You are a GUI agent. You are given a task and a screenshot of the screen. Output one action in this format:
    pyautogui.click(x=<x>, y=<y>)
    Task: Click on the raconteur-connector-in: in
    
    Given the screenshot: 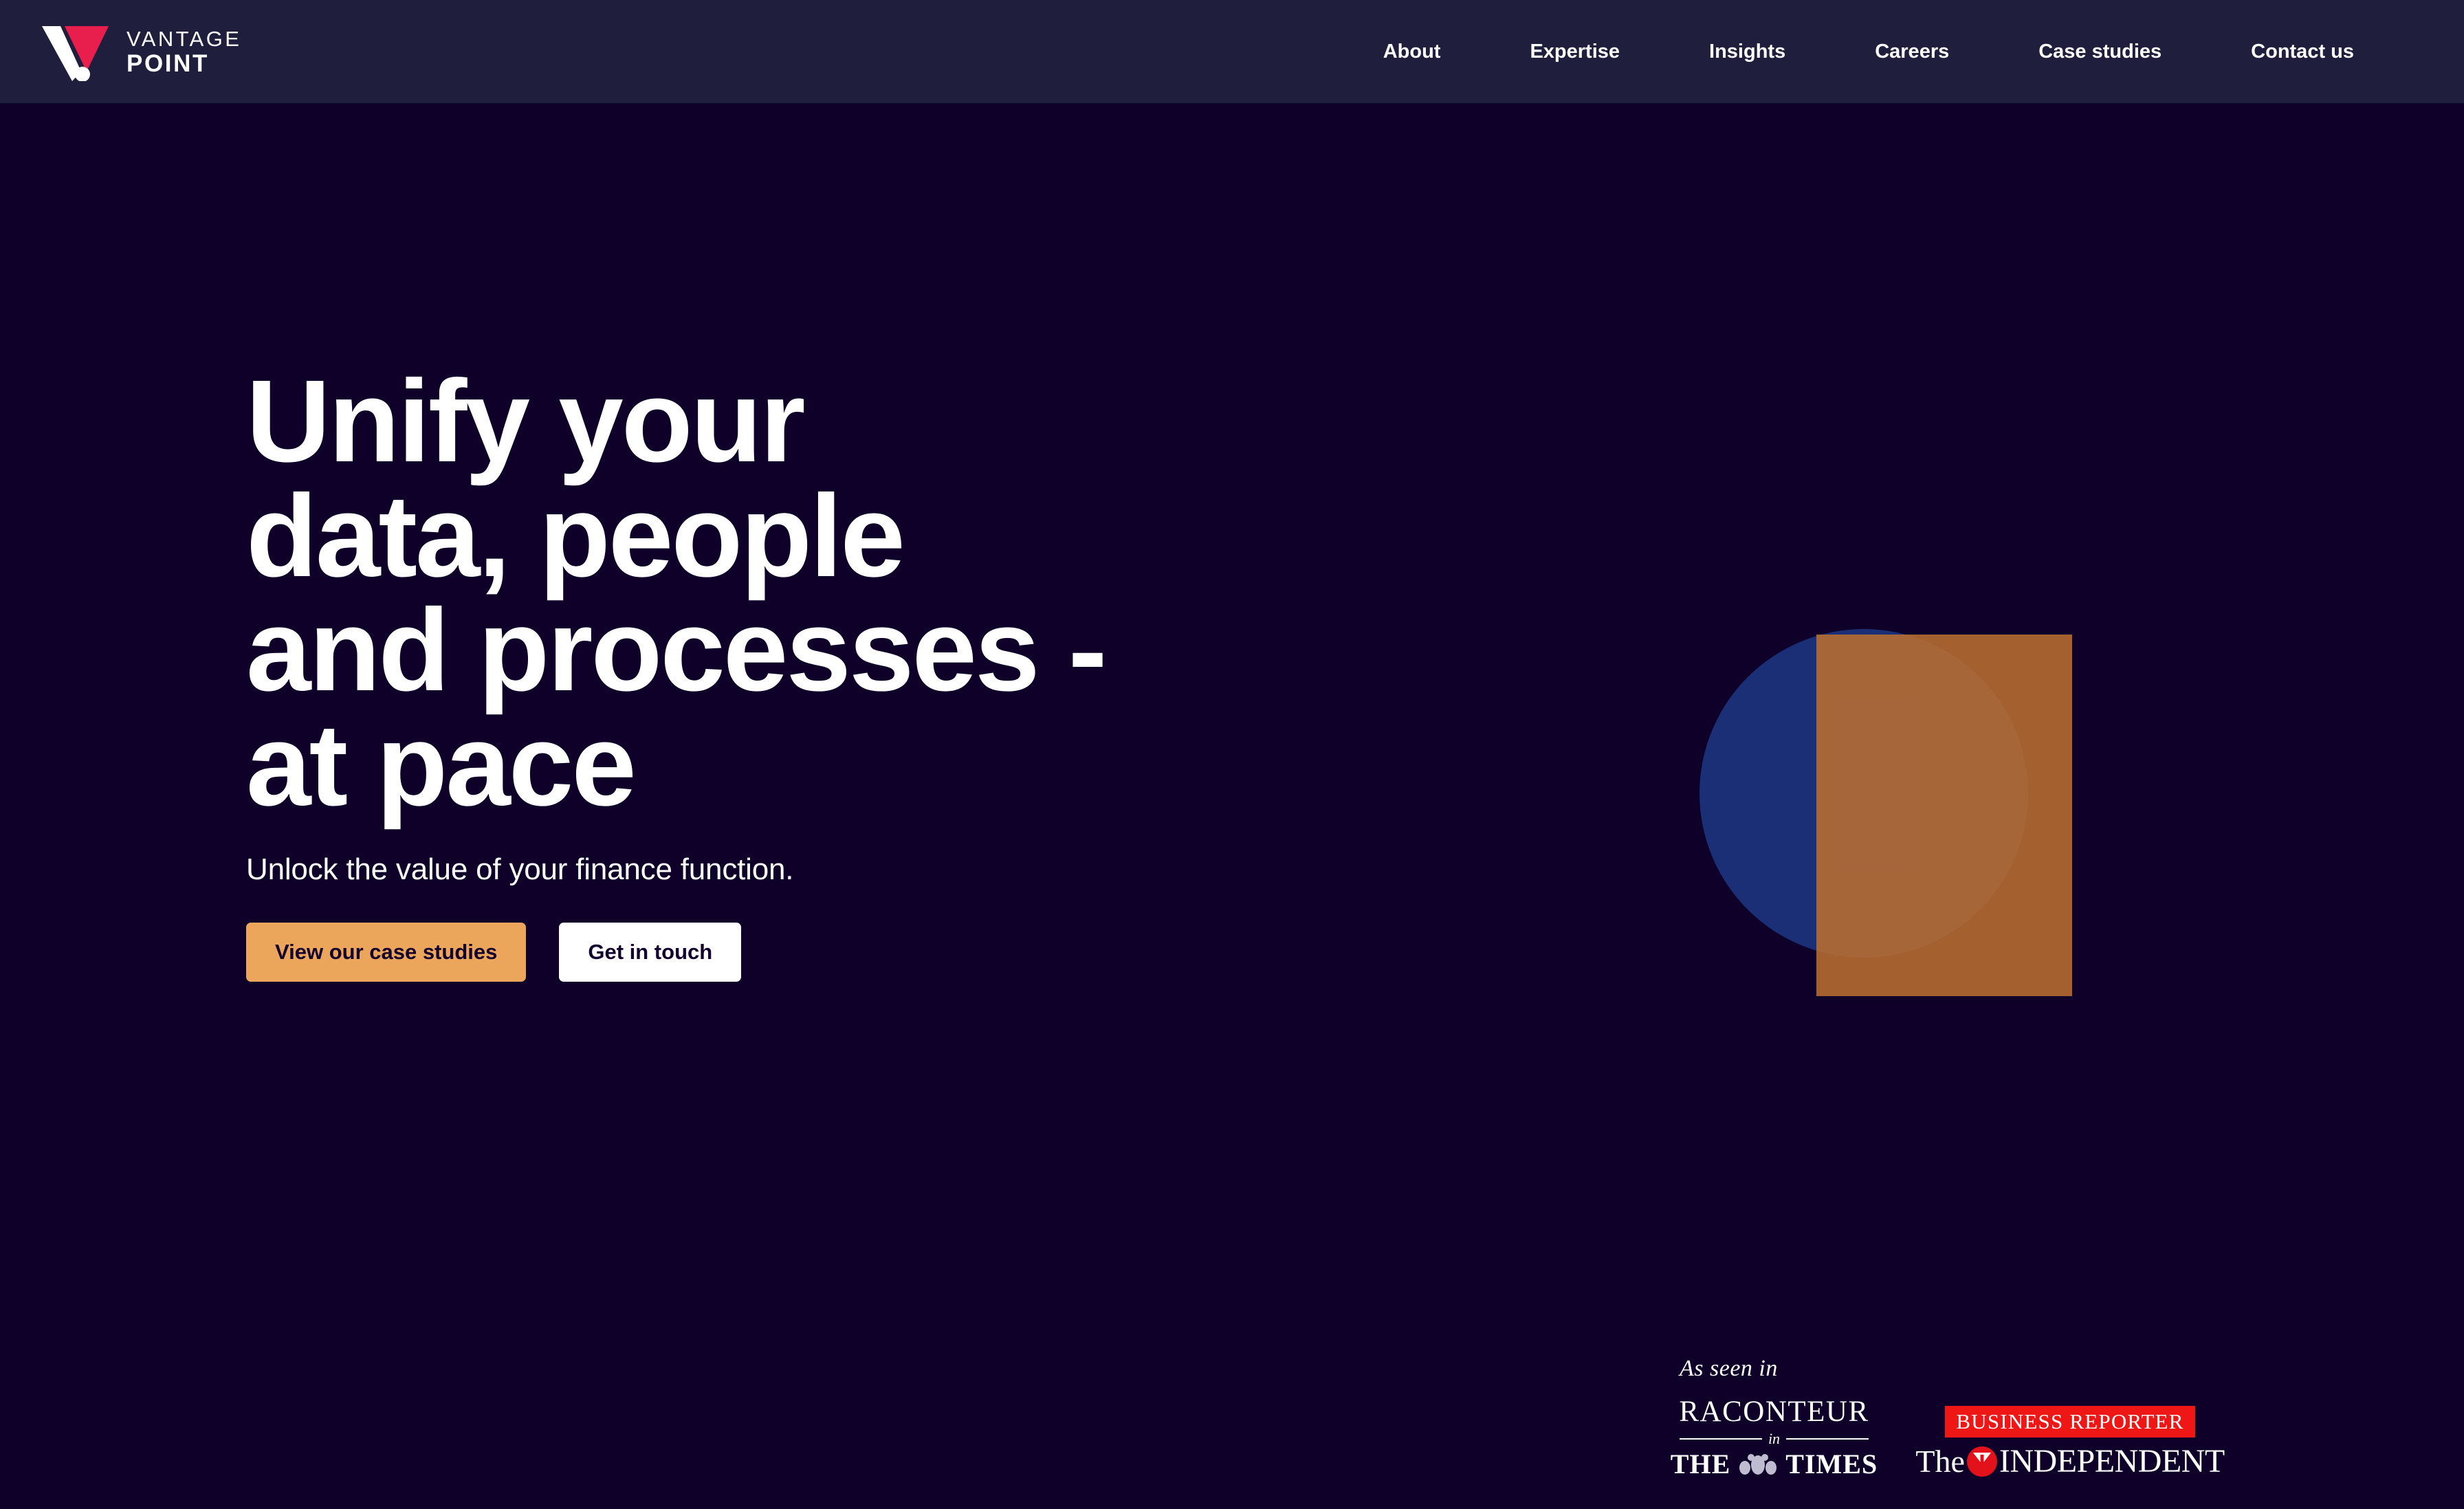 What is the action you would take?
    pyautogui.click(x=1774, y=1438)
    